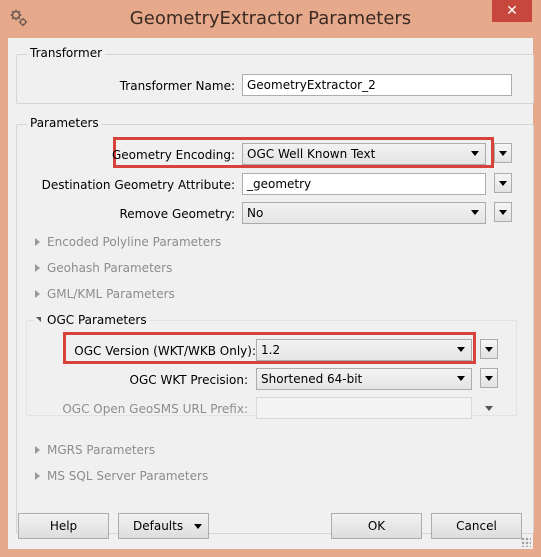  Describe the element at coordinates (364, 379) in the screenshot. I see `ogc-wkt-precision-select: Shortened 64-bit` at that location.